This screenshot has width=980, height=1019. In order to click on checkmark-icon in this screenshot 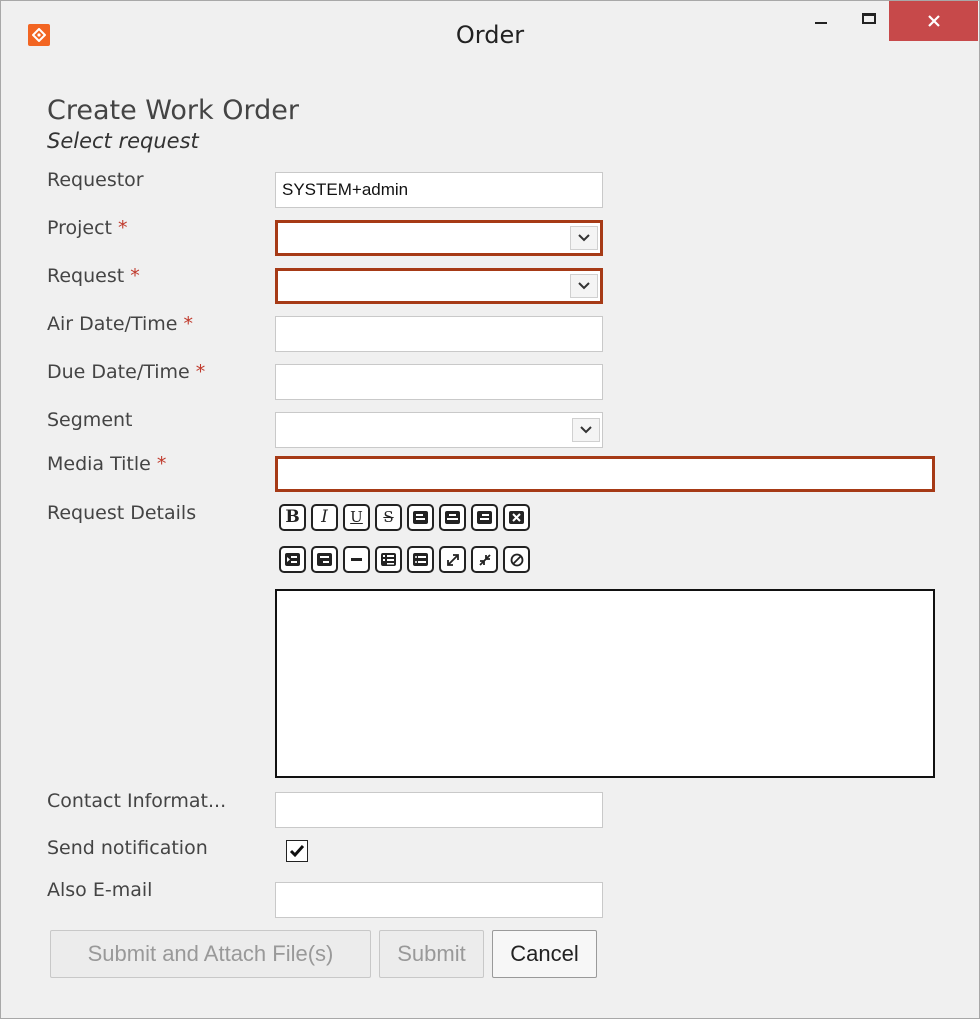, I will do `click(297, 851)`.